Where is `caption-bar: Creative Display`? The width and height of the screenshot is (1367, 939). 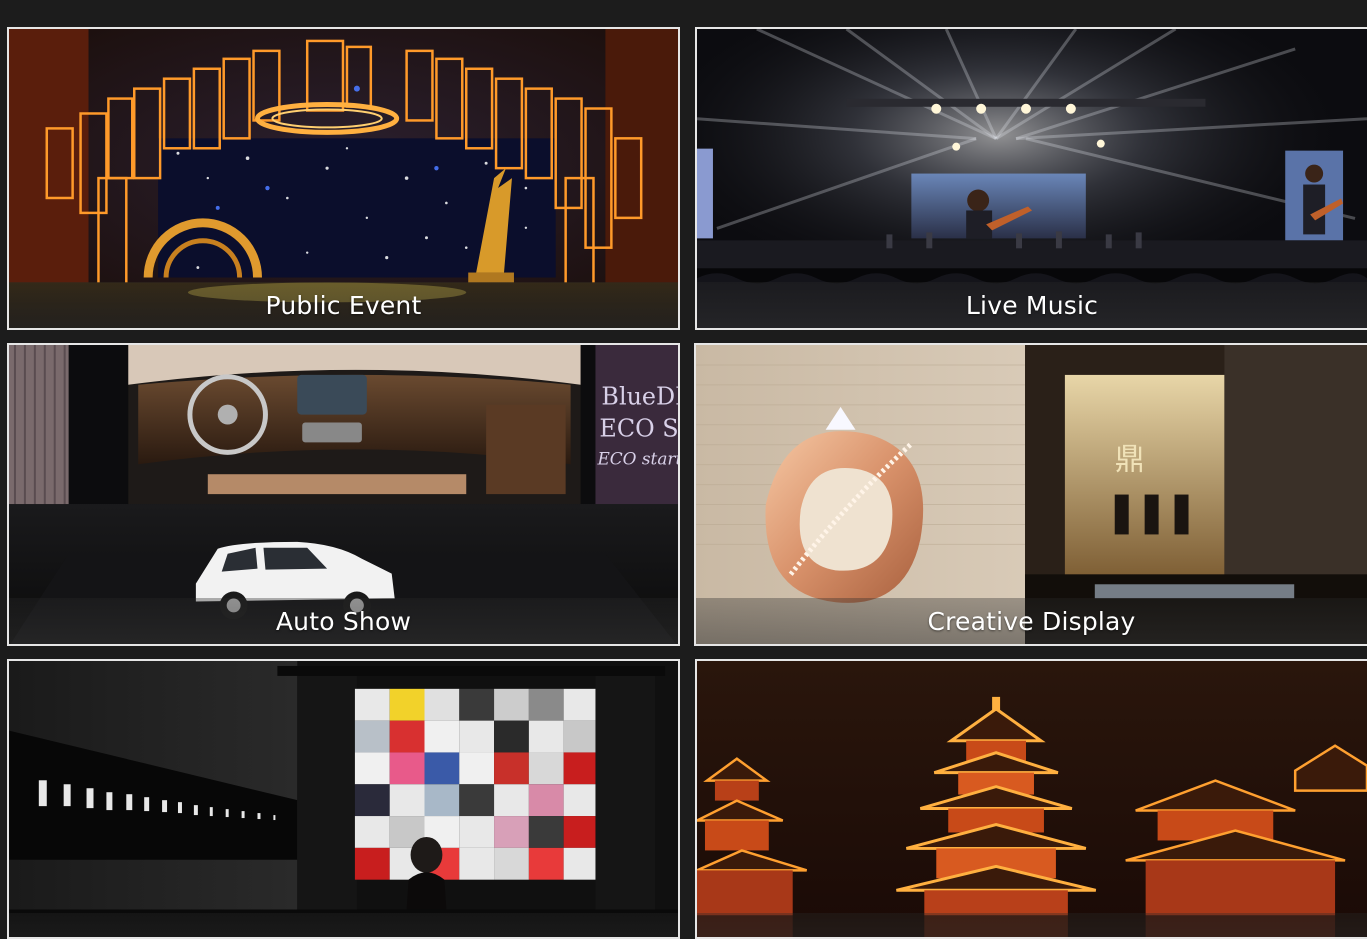
caption-bar: Creative Display is located at coordinates (1031, 621).